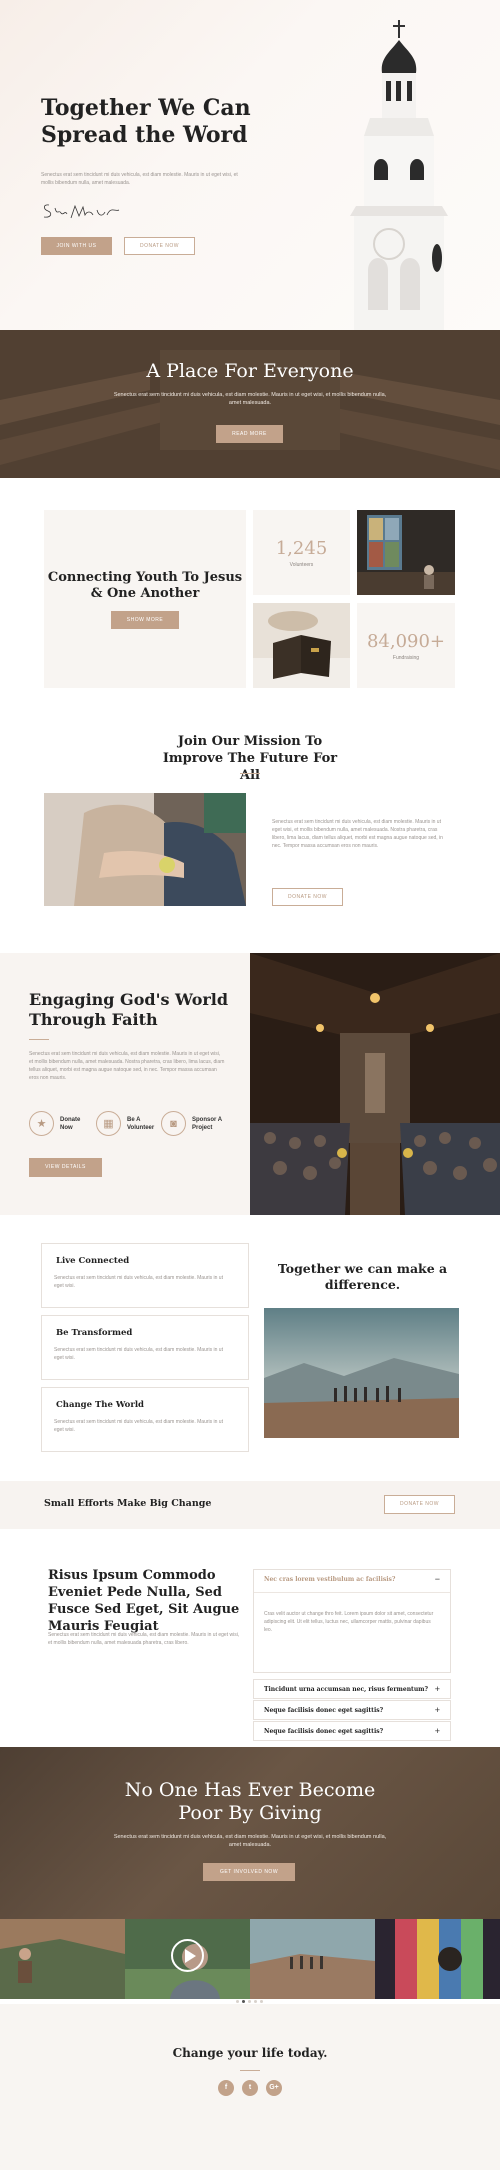 Image resolution: width=500 pixels, height=2170 pixels. Describe the element at coordinates (250, 371) in the screenshot. I see `place-title: A Place For Everyone` at that location.